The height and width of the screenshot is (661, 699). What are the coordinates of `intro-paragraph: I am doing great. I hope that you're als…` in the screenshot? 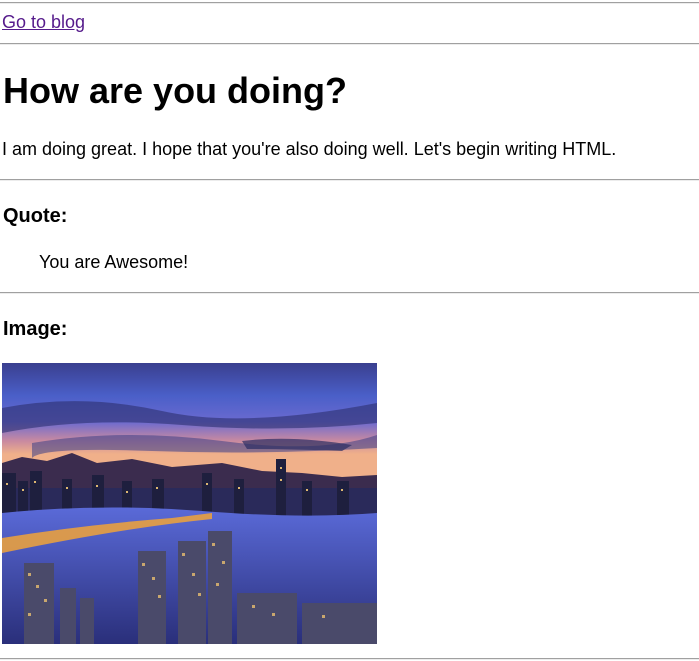 It's located at (309, 149).